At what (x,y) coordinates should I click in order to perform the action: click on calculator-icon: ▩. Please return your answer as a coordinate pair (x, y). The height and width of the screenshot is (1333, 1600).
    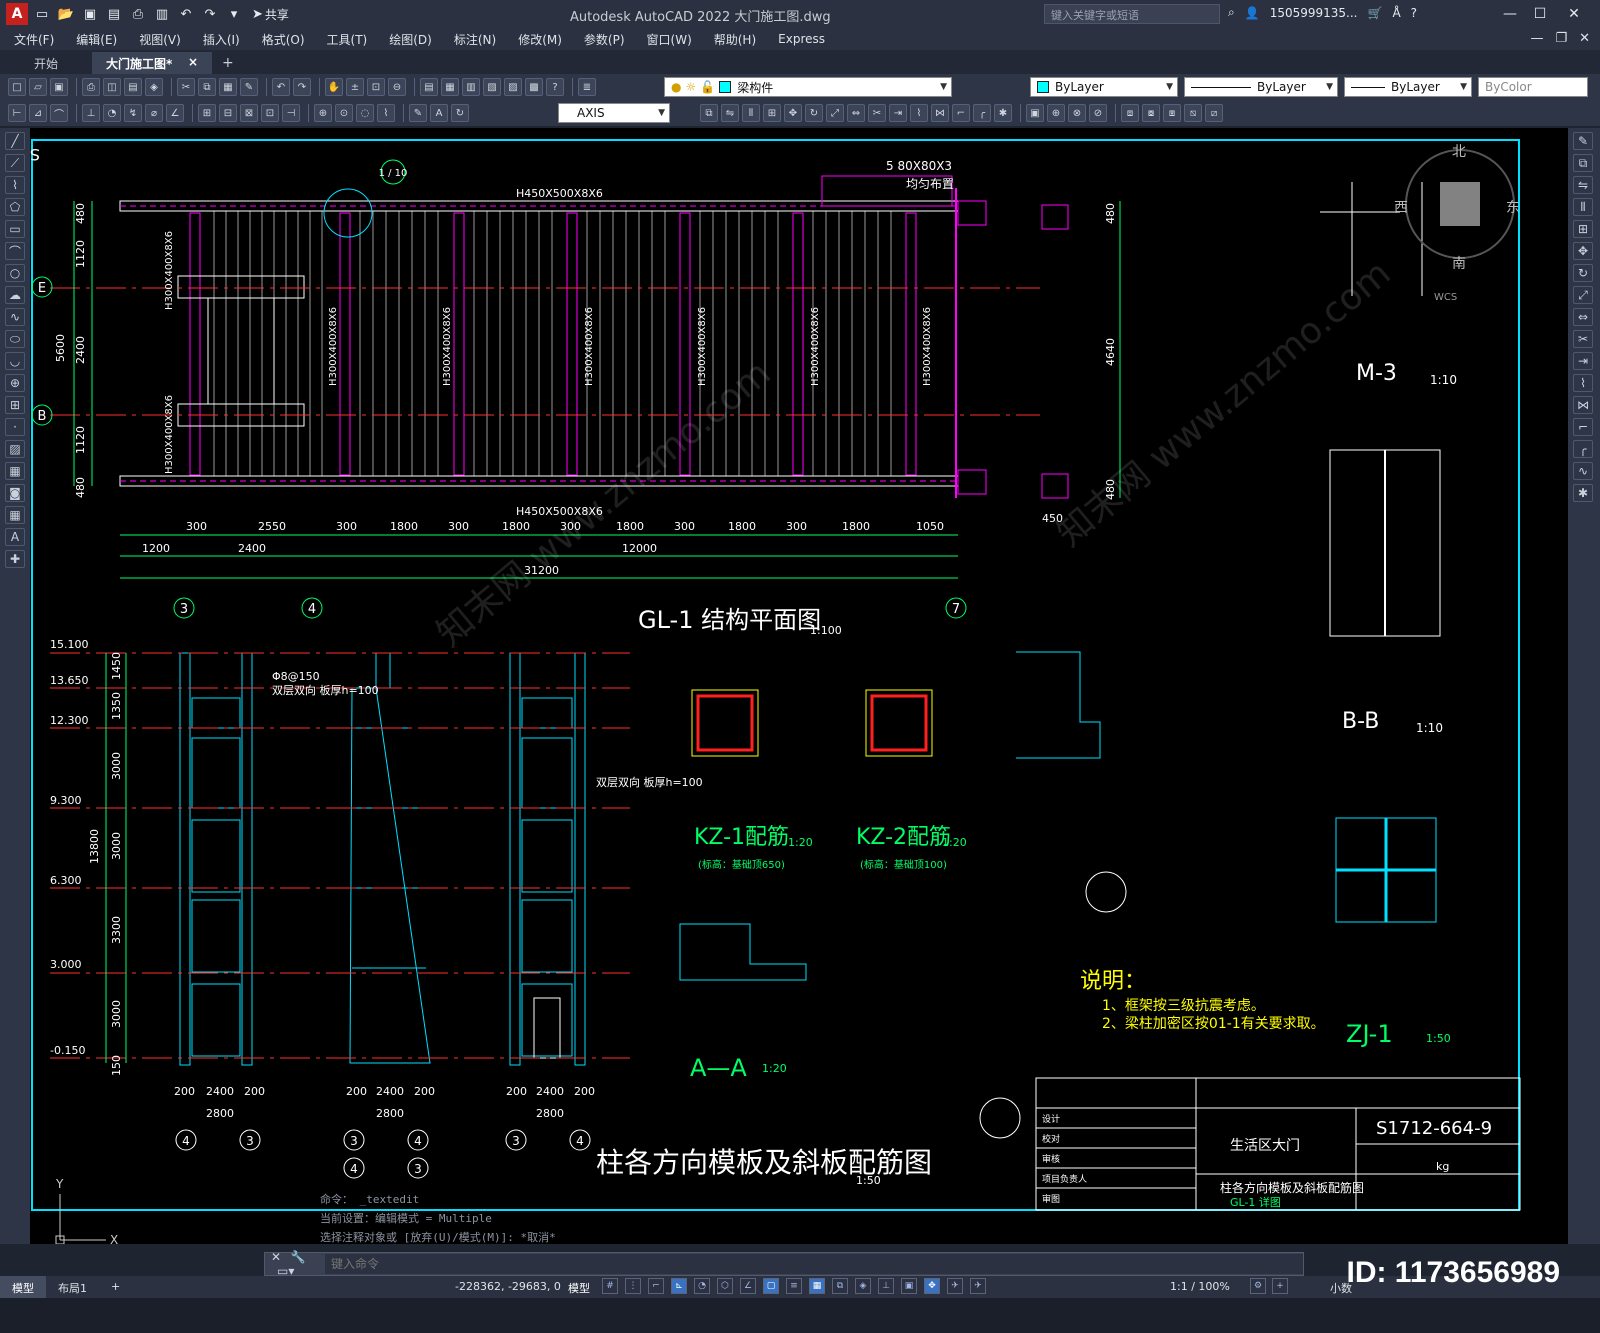
    Looking at the image, I should click on (534, 87).